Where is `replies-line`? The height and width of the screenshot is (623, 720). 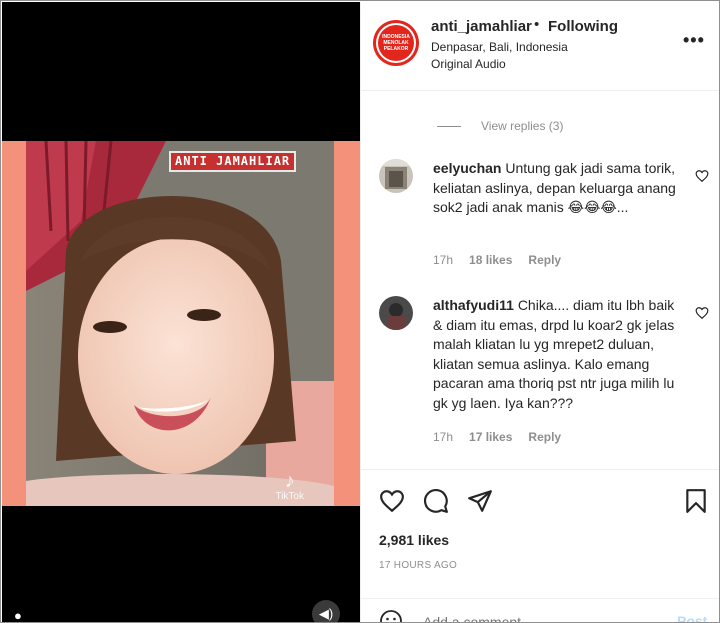 replies-line is located at coordinates (449, 126).